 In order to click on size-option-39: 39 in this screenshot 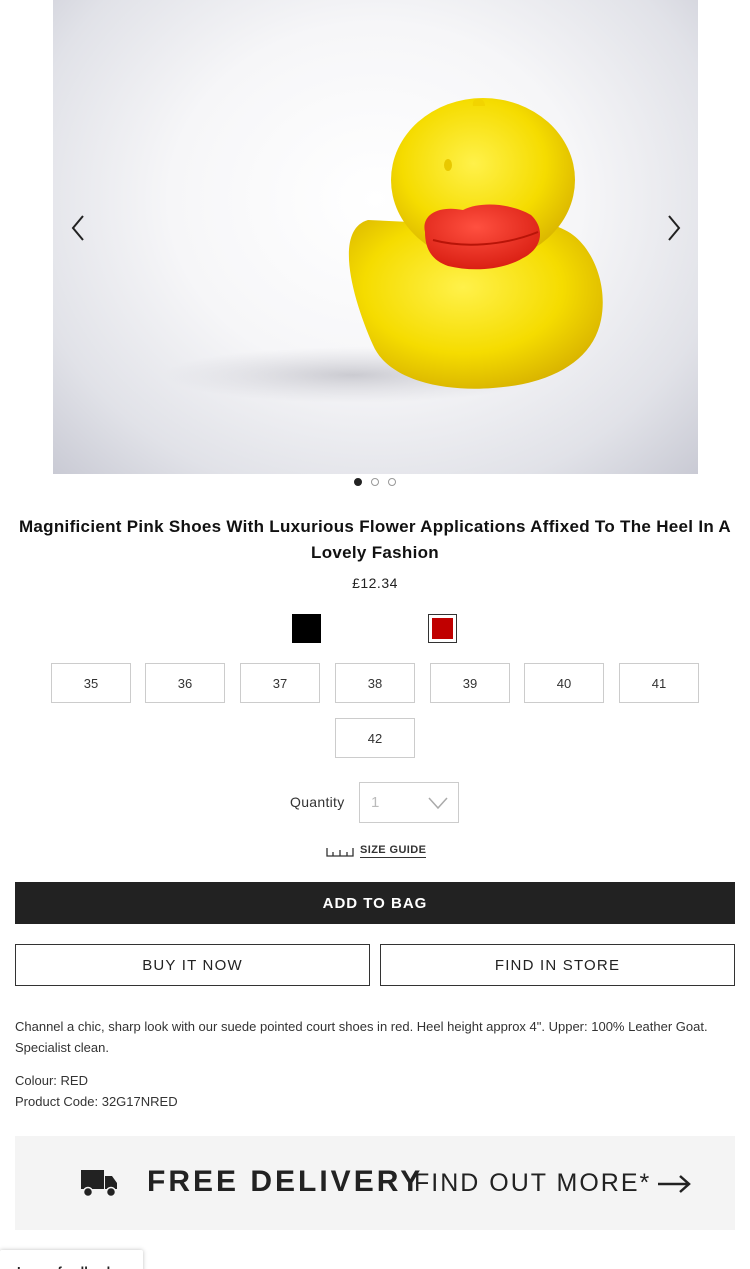, I will do `click(470, 683)`.